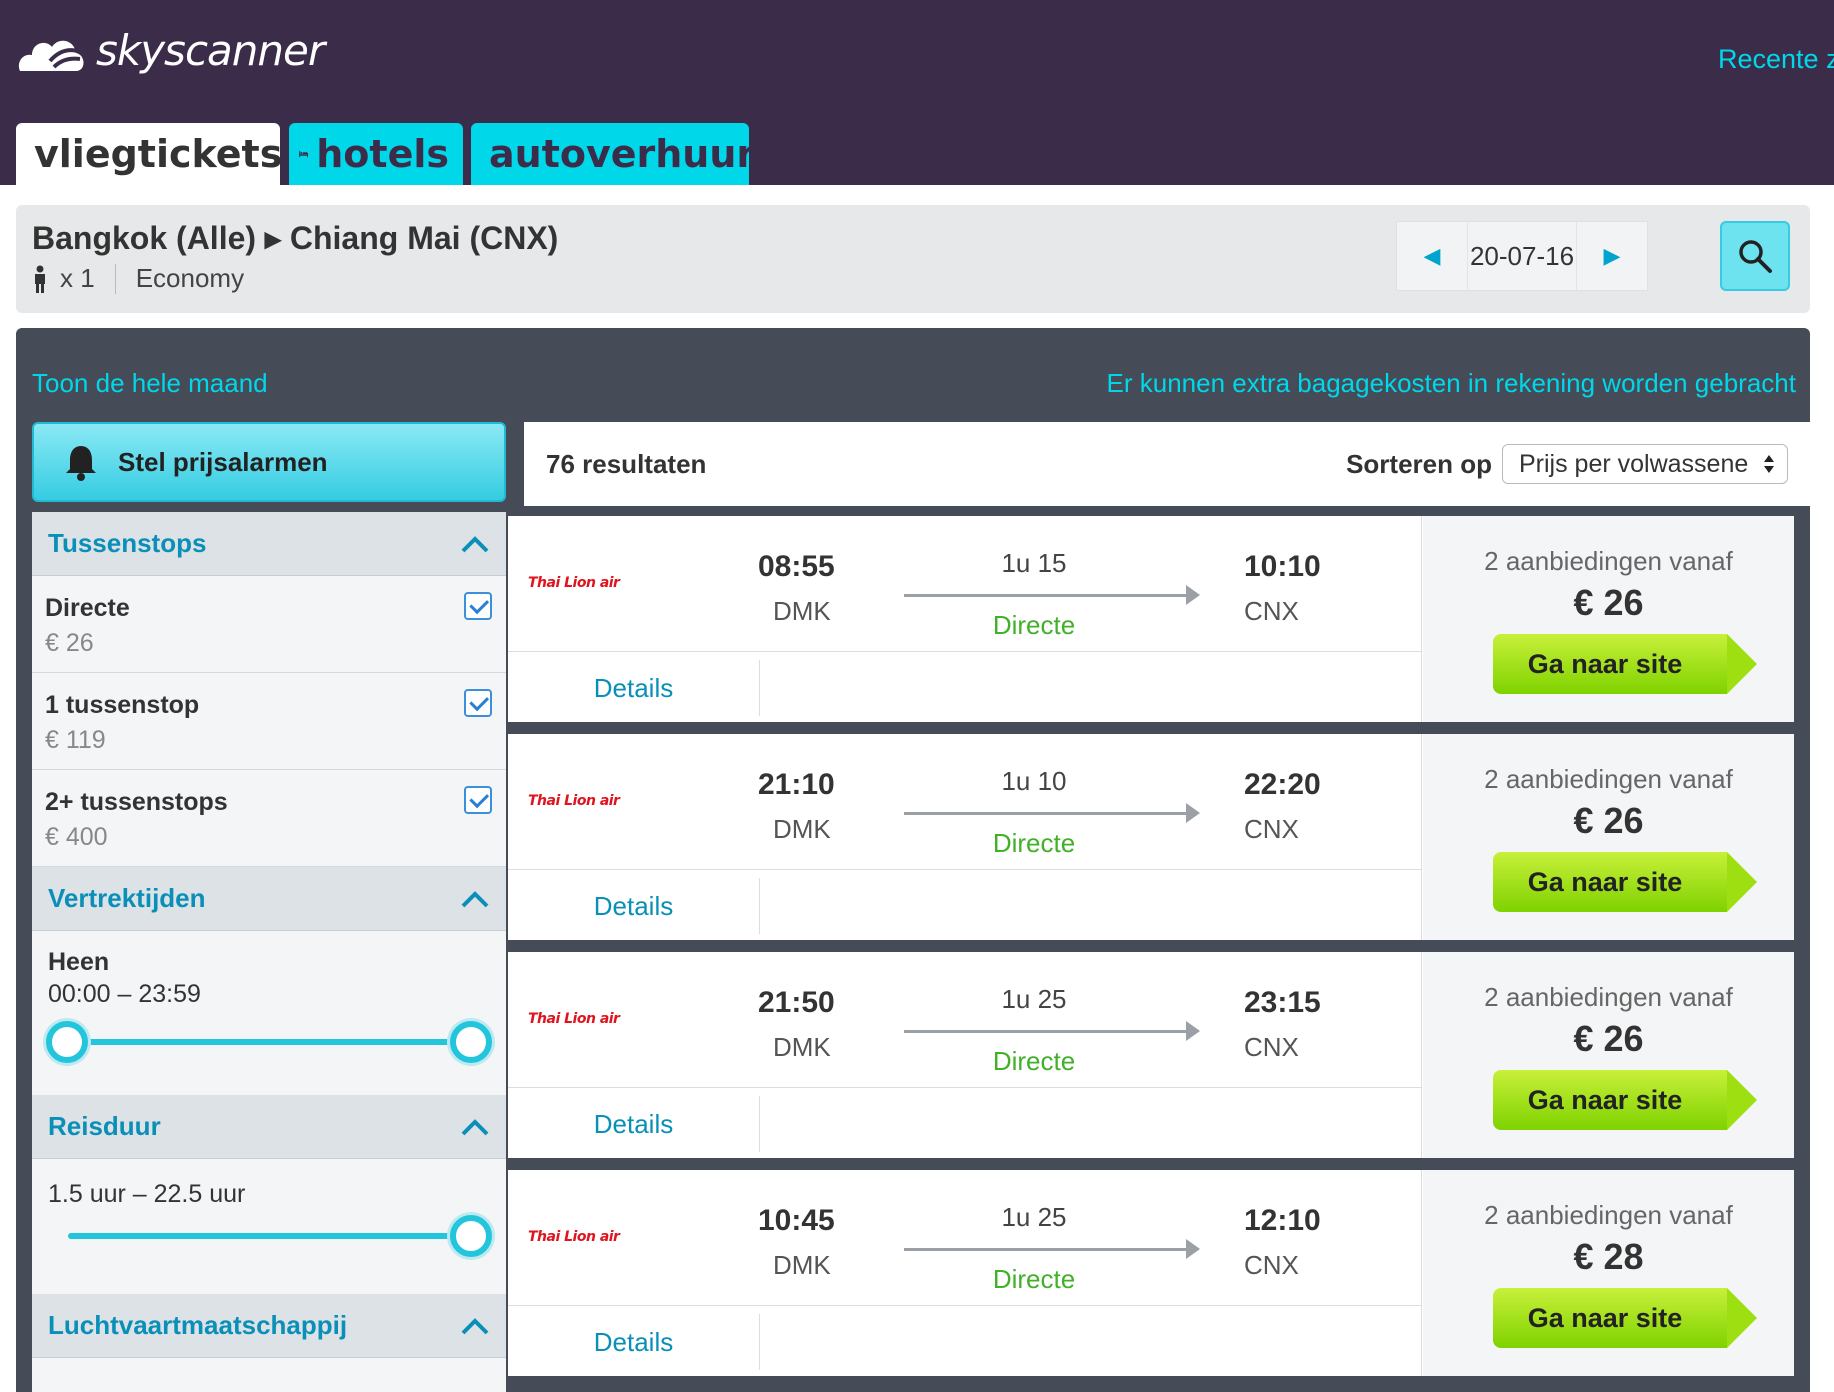  Describe the element at coordinates (269, 899) in the screenshot. I see `filter-header-departure: Vertrektijden` at that location.